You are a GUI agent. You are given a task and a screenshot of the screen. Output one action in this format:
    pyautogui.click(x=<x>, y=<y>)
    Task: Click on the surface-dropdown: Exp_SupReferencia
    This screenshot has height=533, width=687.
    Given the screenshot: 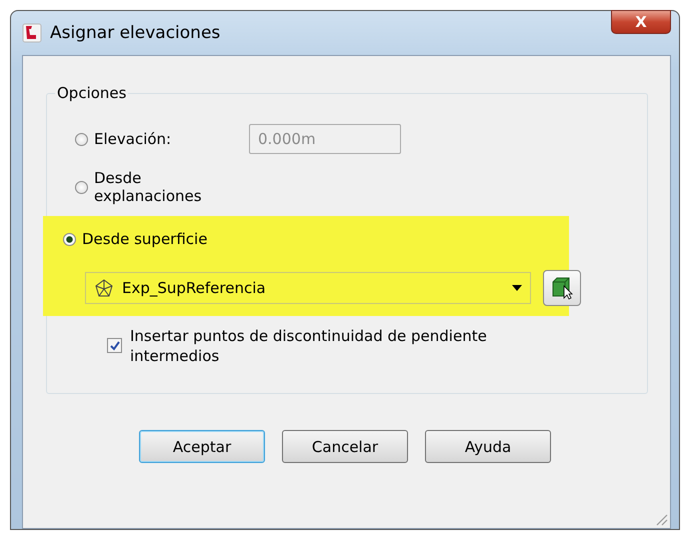 What is the action you would take?
    pyautogui.click(x=308, y=288)
    